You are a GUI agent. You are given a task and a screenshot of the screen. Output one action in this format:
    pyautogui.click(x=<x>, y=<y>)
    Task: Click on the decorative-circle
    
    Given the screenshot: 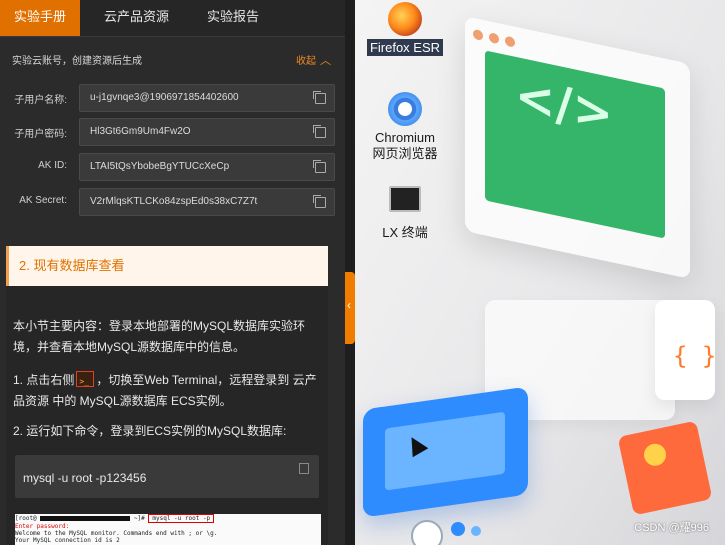 What is the action you would take?
    pyautogui.click(x=427, y=532)
    